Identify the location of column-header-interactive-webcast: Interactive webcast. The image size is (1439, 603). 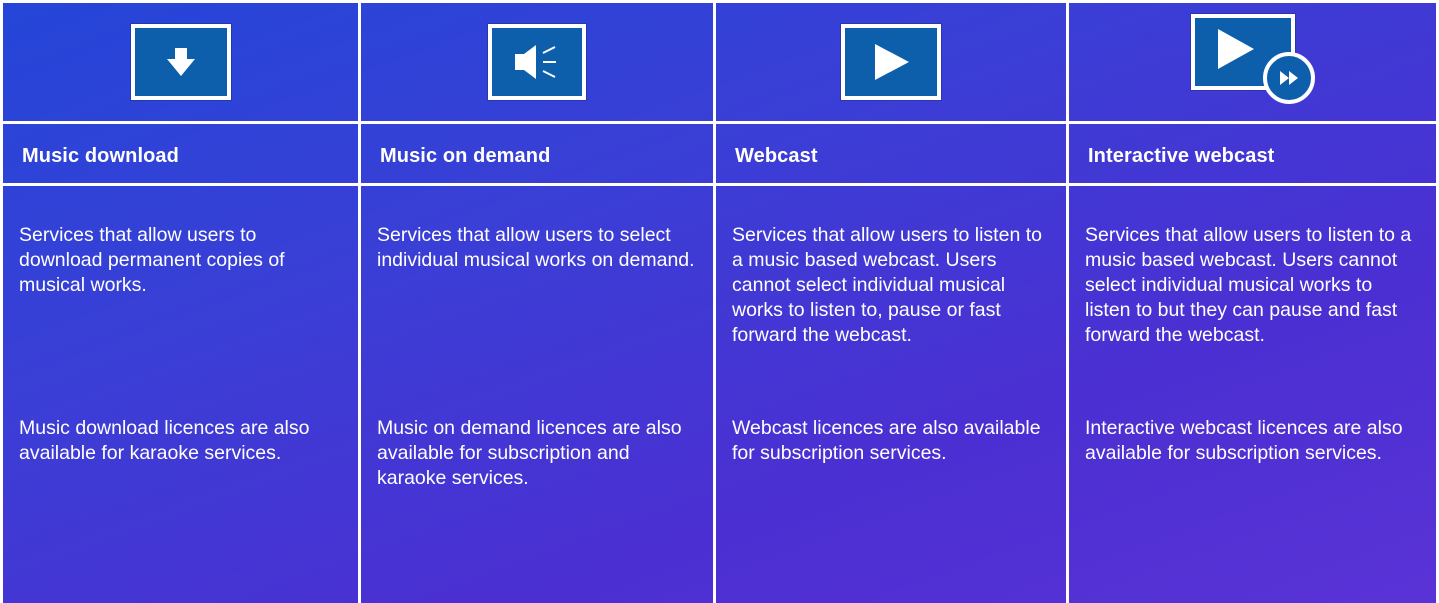
(1252, 155).